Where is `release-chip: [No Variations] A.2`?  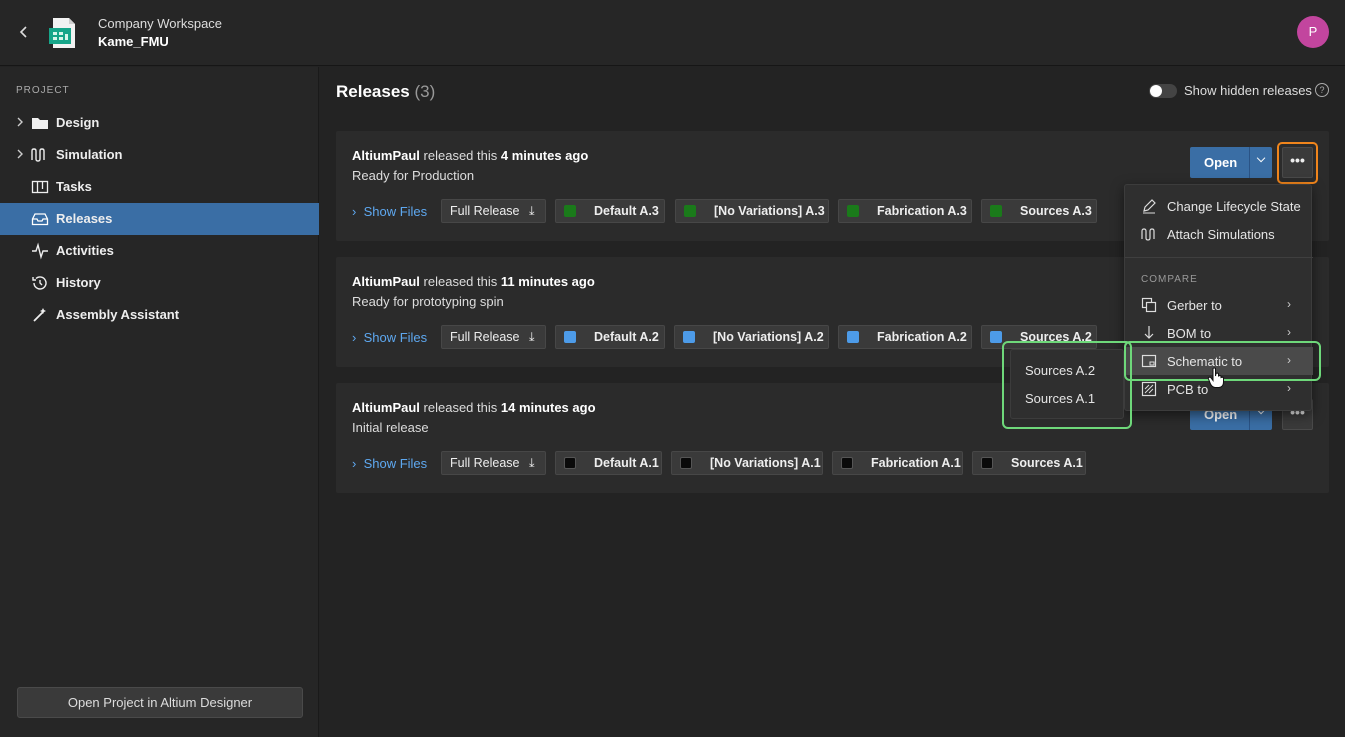 release-chip: [No Variations] A.2 is located at coordinates (751, 337).